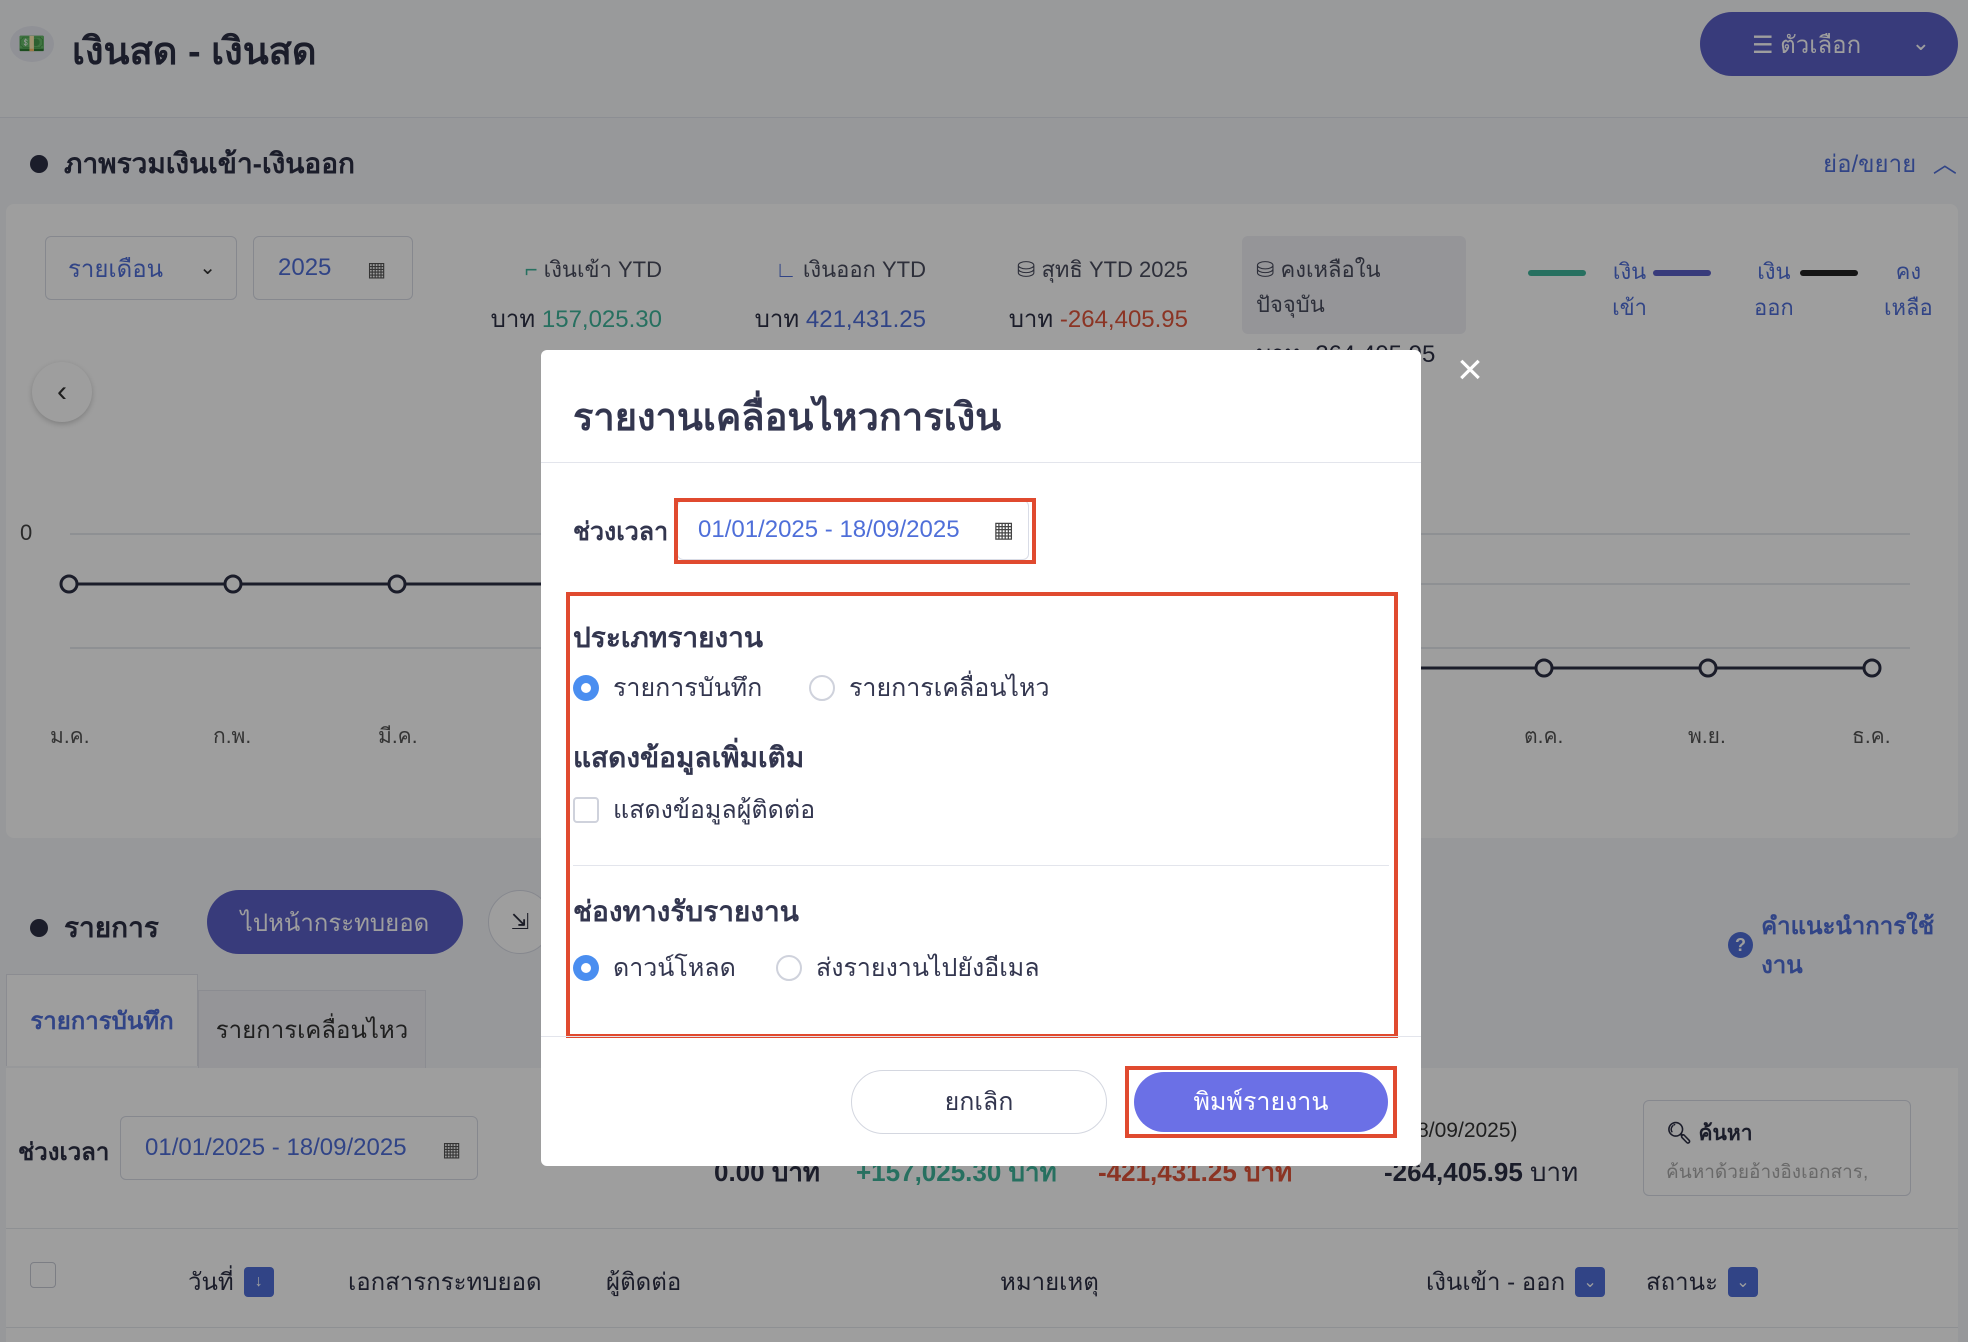 This screenshot has height=1342, width=1968. Describe the element at coordinates (686, 911) in the screenshot. I see `channel-title: ช่องทางรับรายงาน` at that location.